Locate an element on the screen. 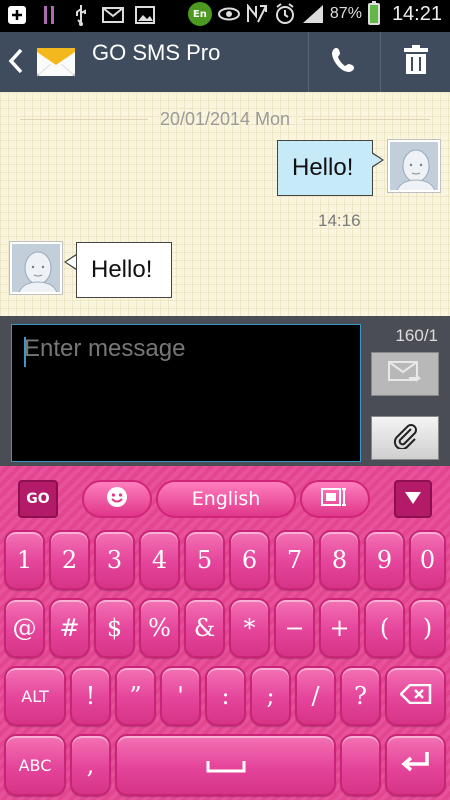 Image resolution: width=450 pixels, height=800 pixels. go-label: GO is located at coordinates (38, 499).